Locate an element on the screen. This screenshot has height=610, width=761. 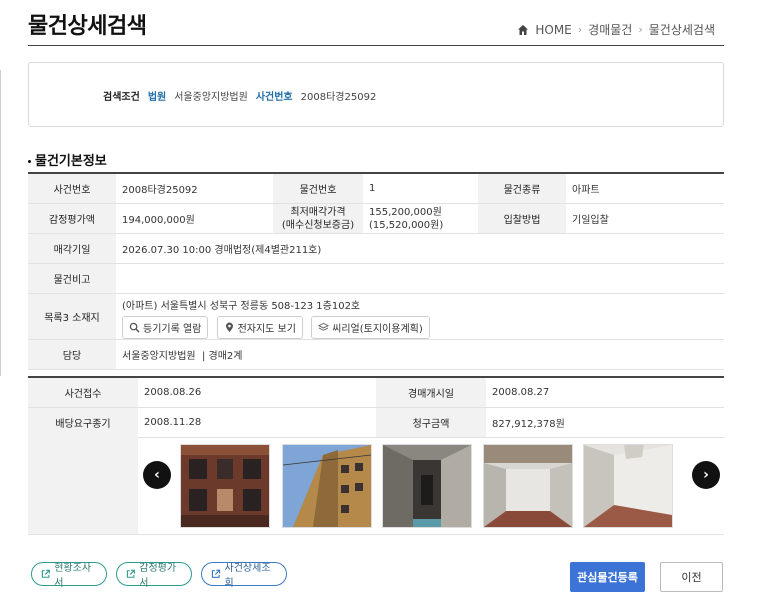
item-type-label: 물건종류 is located at coordinates (522, 188).